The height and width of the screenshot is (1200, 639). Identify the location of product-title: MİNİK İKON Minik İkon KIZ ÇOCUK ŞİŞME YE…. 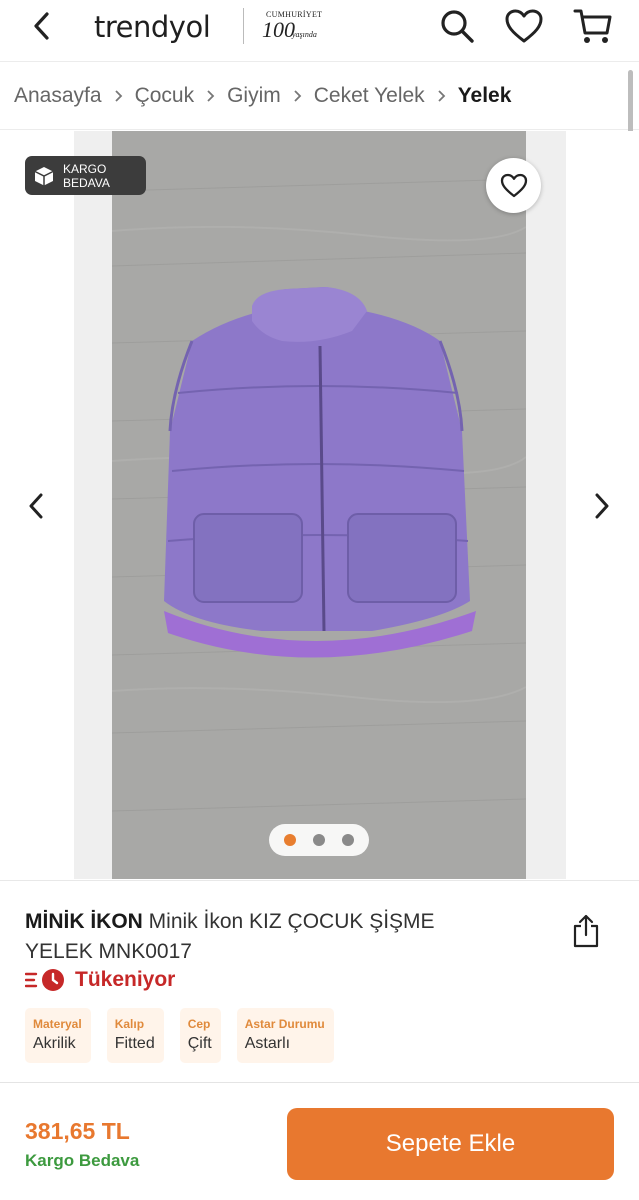
(265, 937).